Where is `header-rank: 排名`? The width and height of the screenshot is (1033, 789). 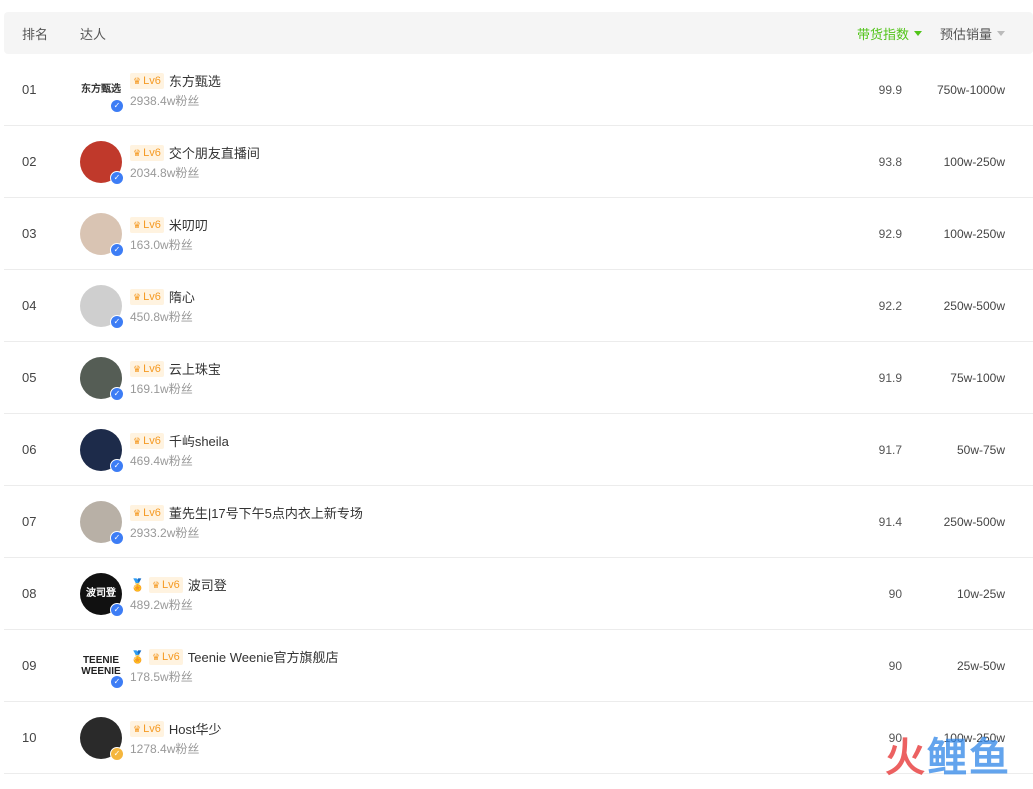 header-rank: 排名 is located at coordinates (35, 34).